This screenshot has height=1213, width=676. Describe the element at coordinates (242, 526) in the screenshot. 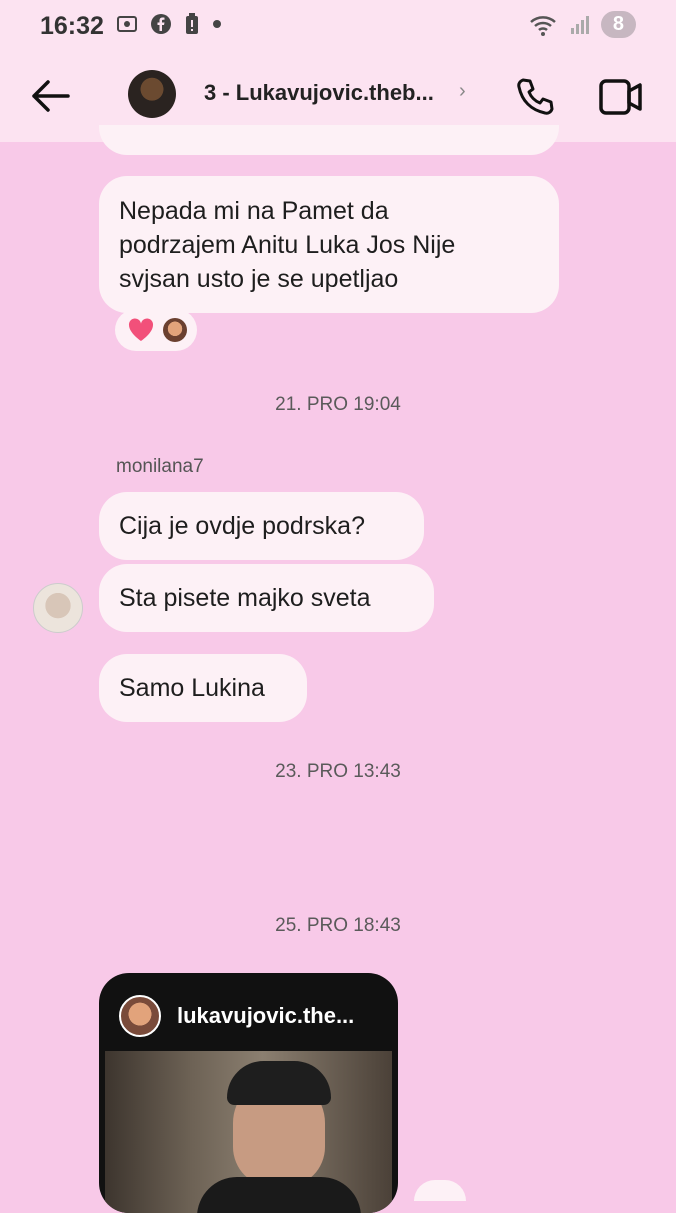

I see `message-text: Cija je ovdje podrska?` at that location.